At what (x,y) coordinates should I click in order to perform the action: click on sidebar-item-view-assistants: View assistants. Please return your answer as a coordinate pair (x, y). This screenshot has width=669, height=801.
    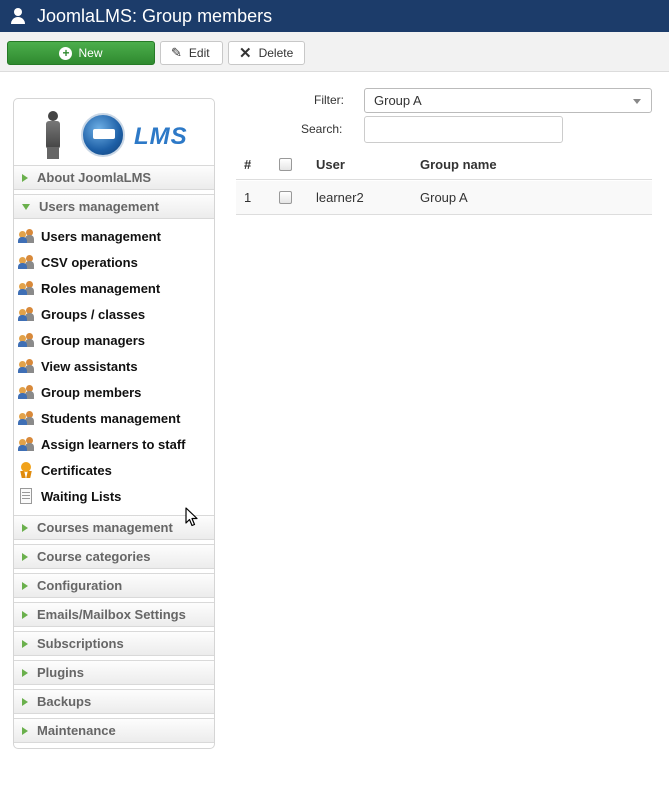
    Looking at the image, I should click on (114, 366).